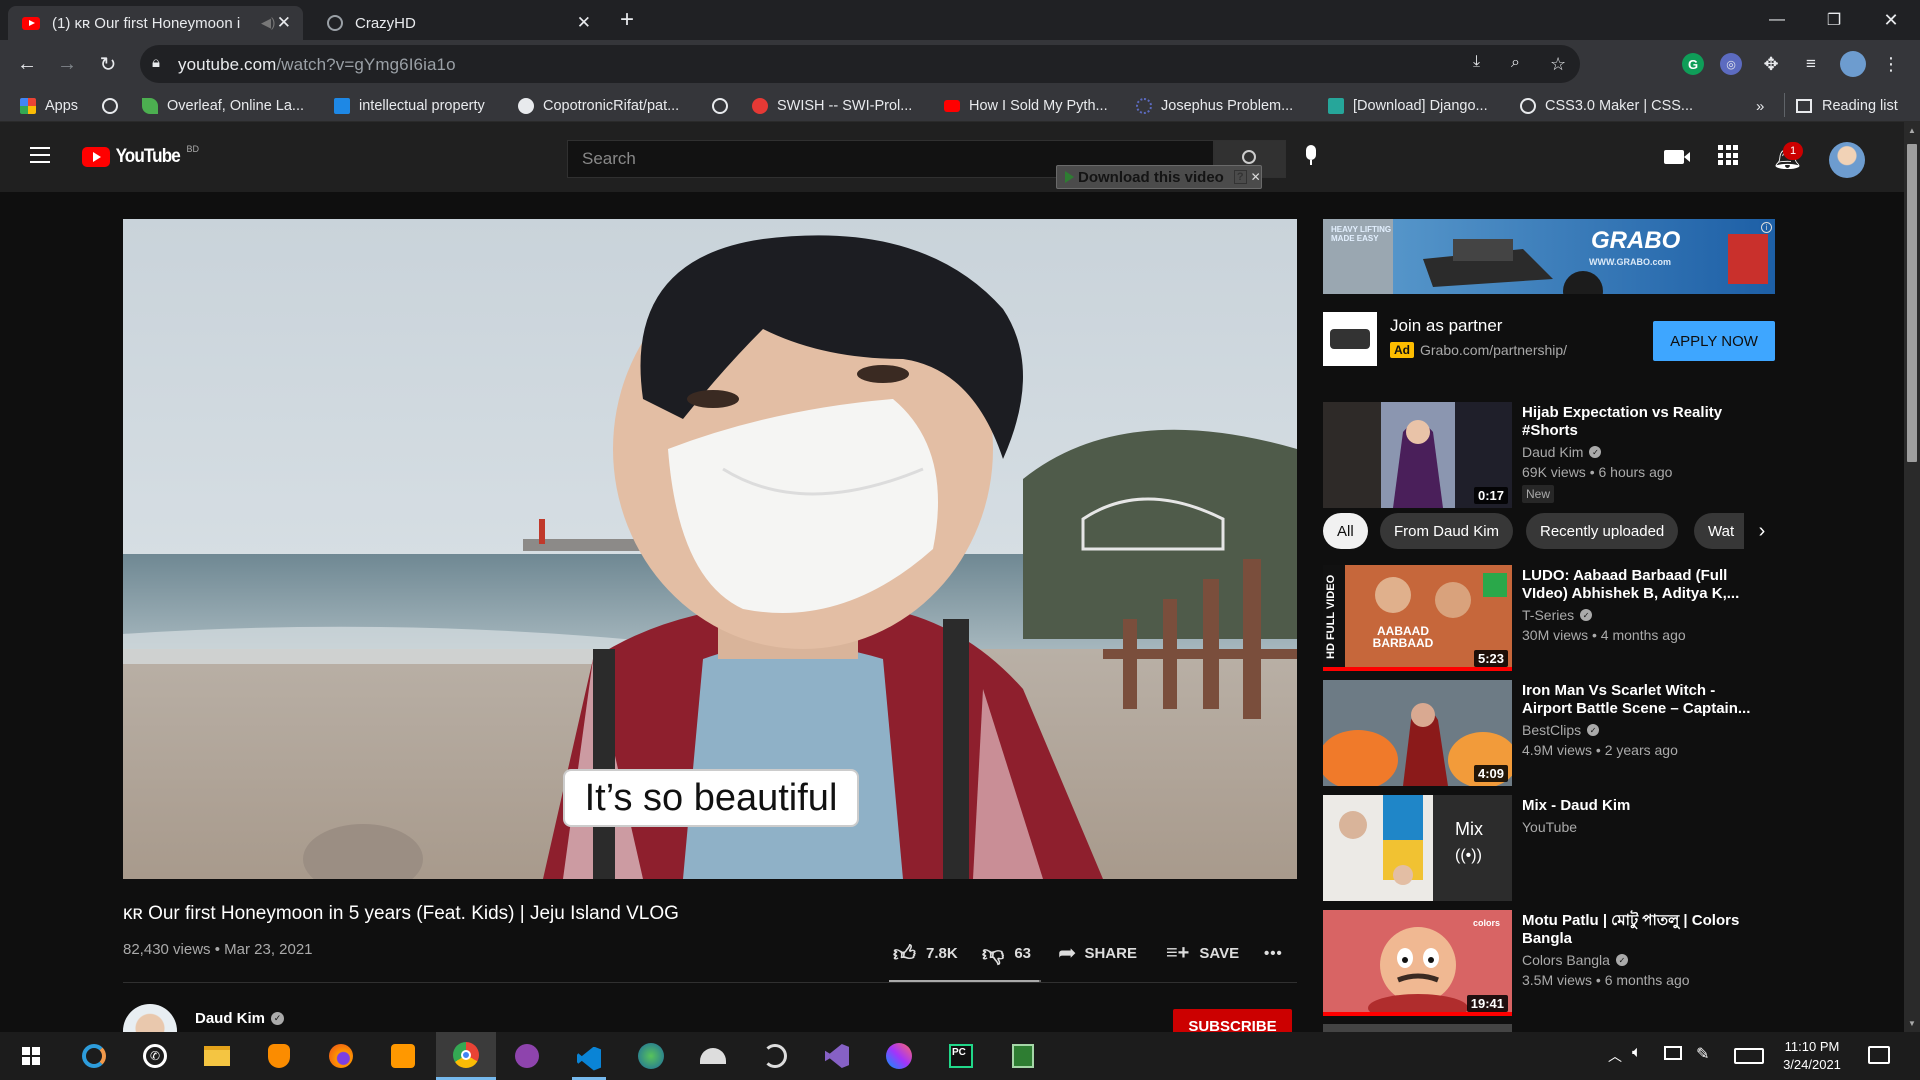 This screenshot has width=1920, height=1080. Describe the element at coordinates (458, 23) in the screenshot. I see `tab-crazyhd: CrazyHD ✕` at that location.